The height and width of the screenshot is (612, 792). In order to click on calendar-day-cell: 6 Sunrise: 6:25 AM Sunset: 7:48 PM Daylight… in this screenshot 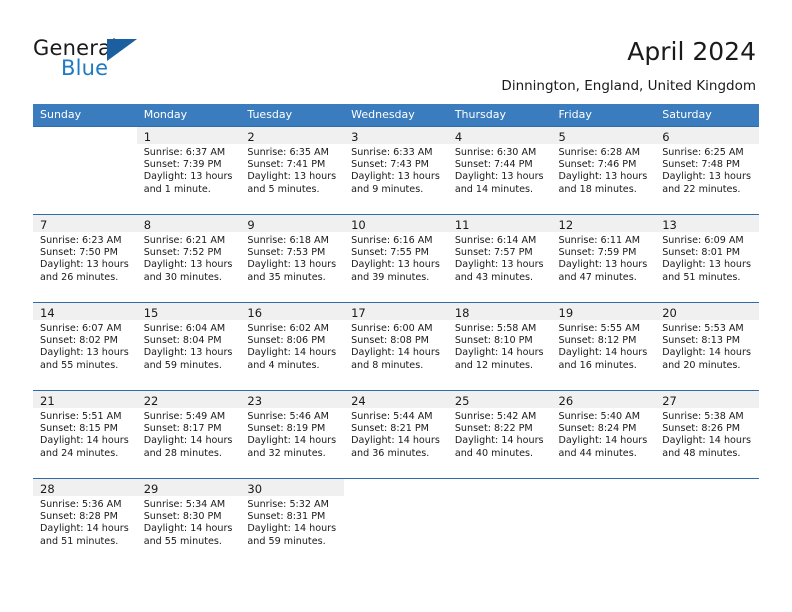, I will do `click(707, 170)`.